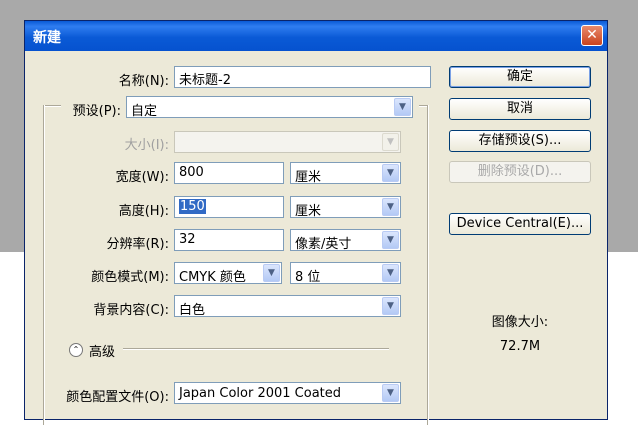  Describe the element at coordinates (345, 273) in the screenshot. I see `bit-depth-select: 8 位 ▼` at that location.